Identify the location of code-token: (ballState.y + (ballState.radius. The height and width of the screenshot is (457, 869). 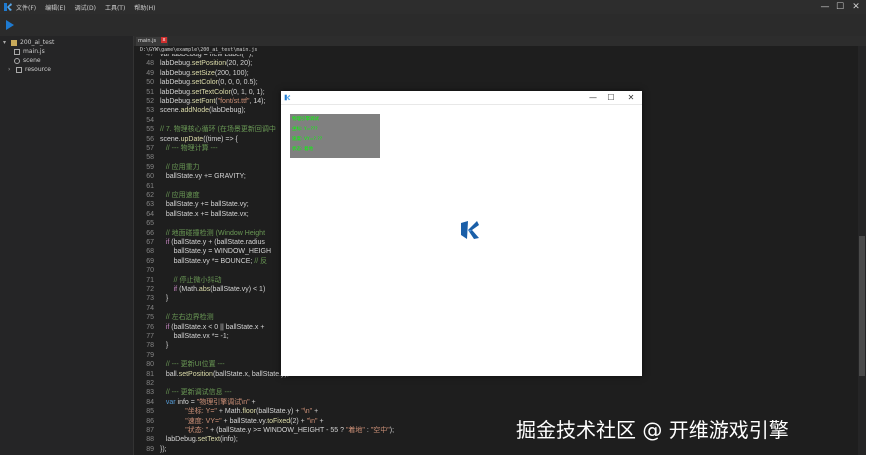
(217, 242).